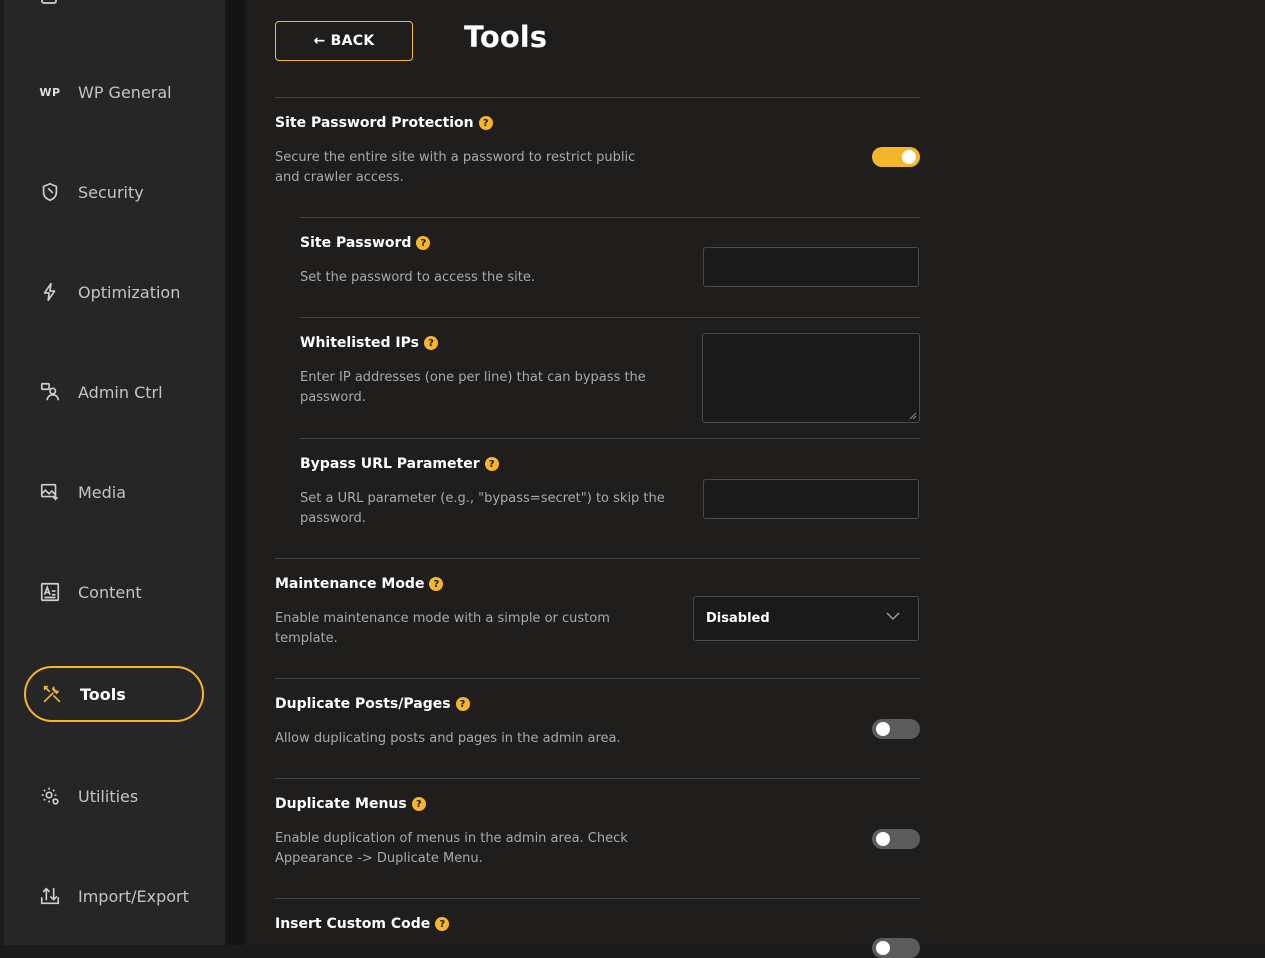  What do you see at coordinates (102, 492) in the screenshot?
I see `sidebar-item-label: Media` at bounding box center [102, 492].